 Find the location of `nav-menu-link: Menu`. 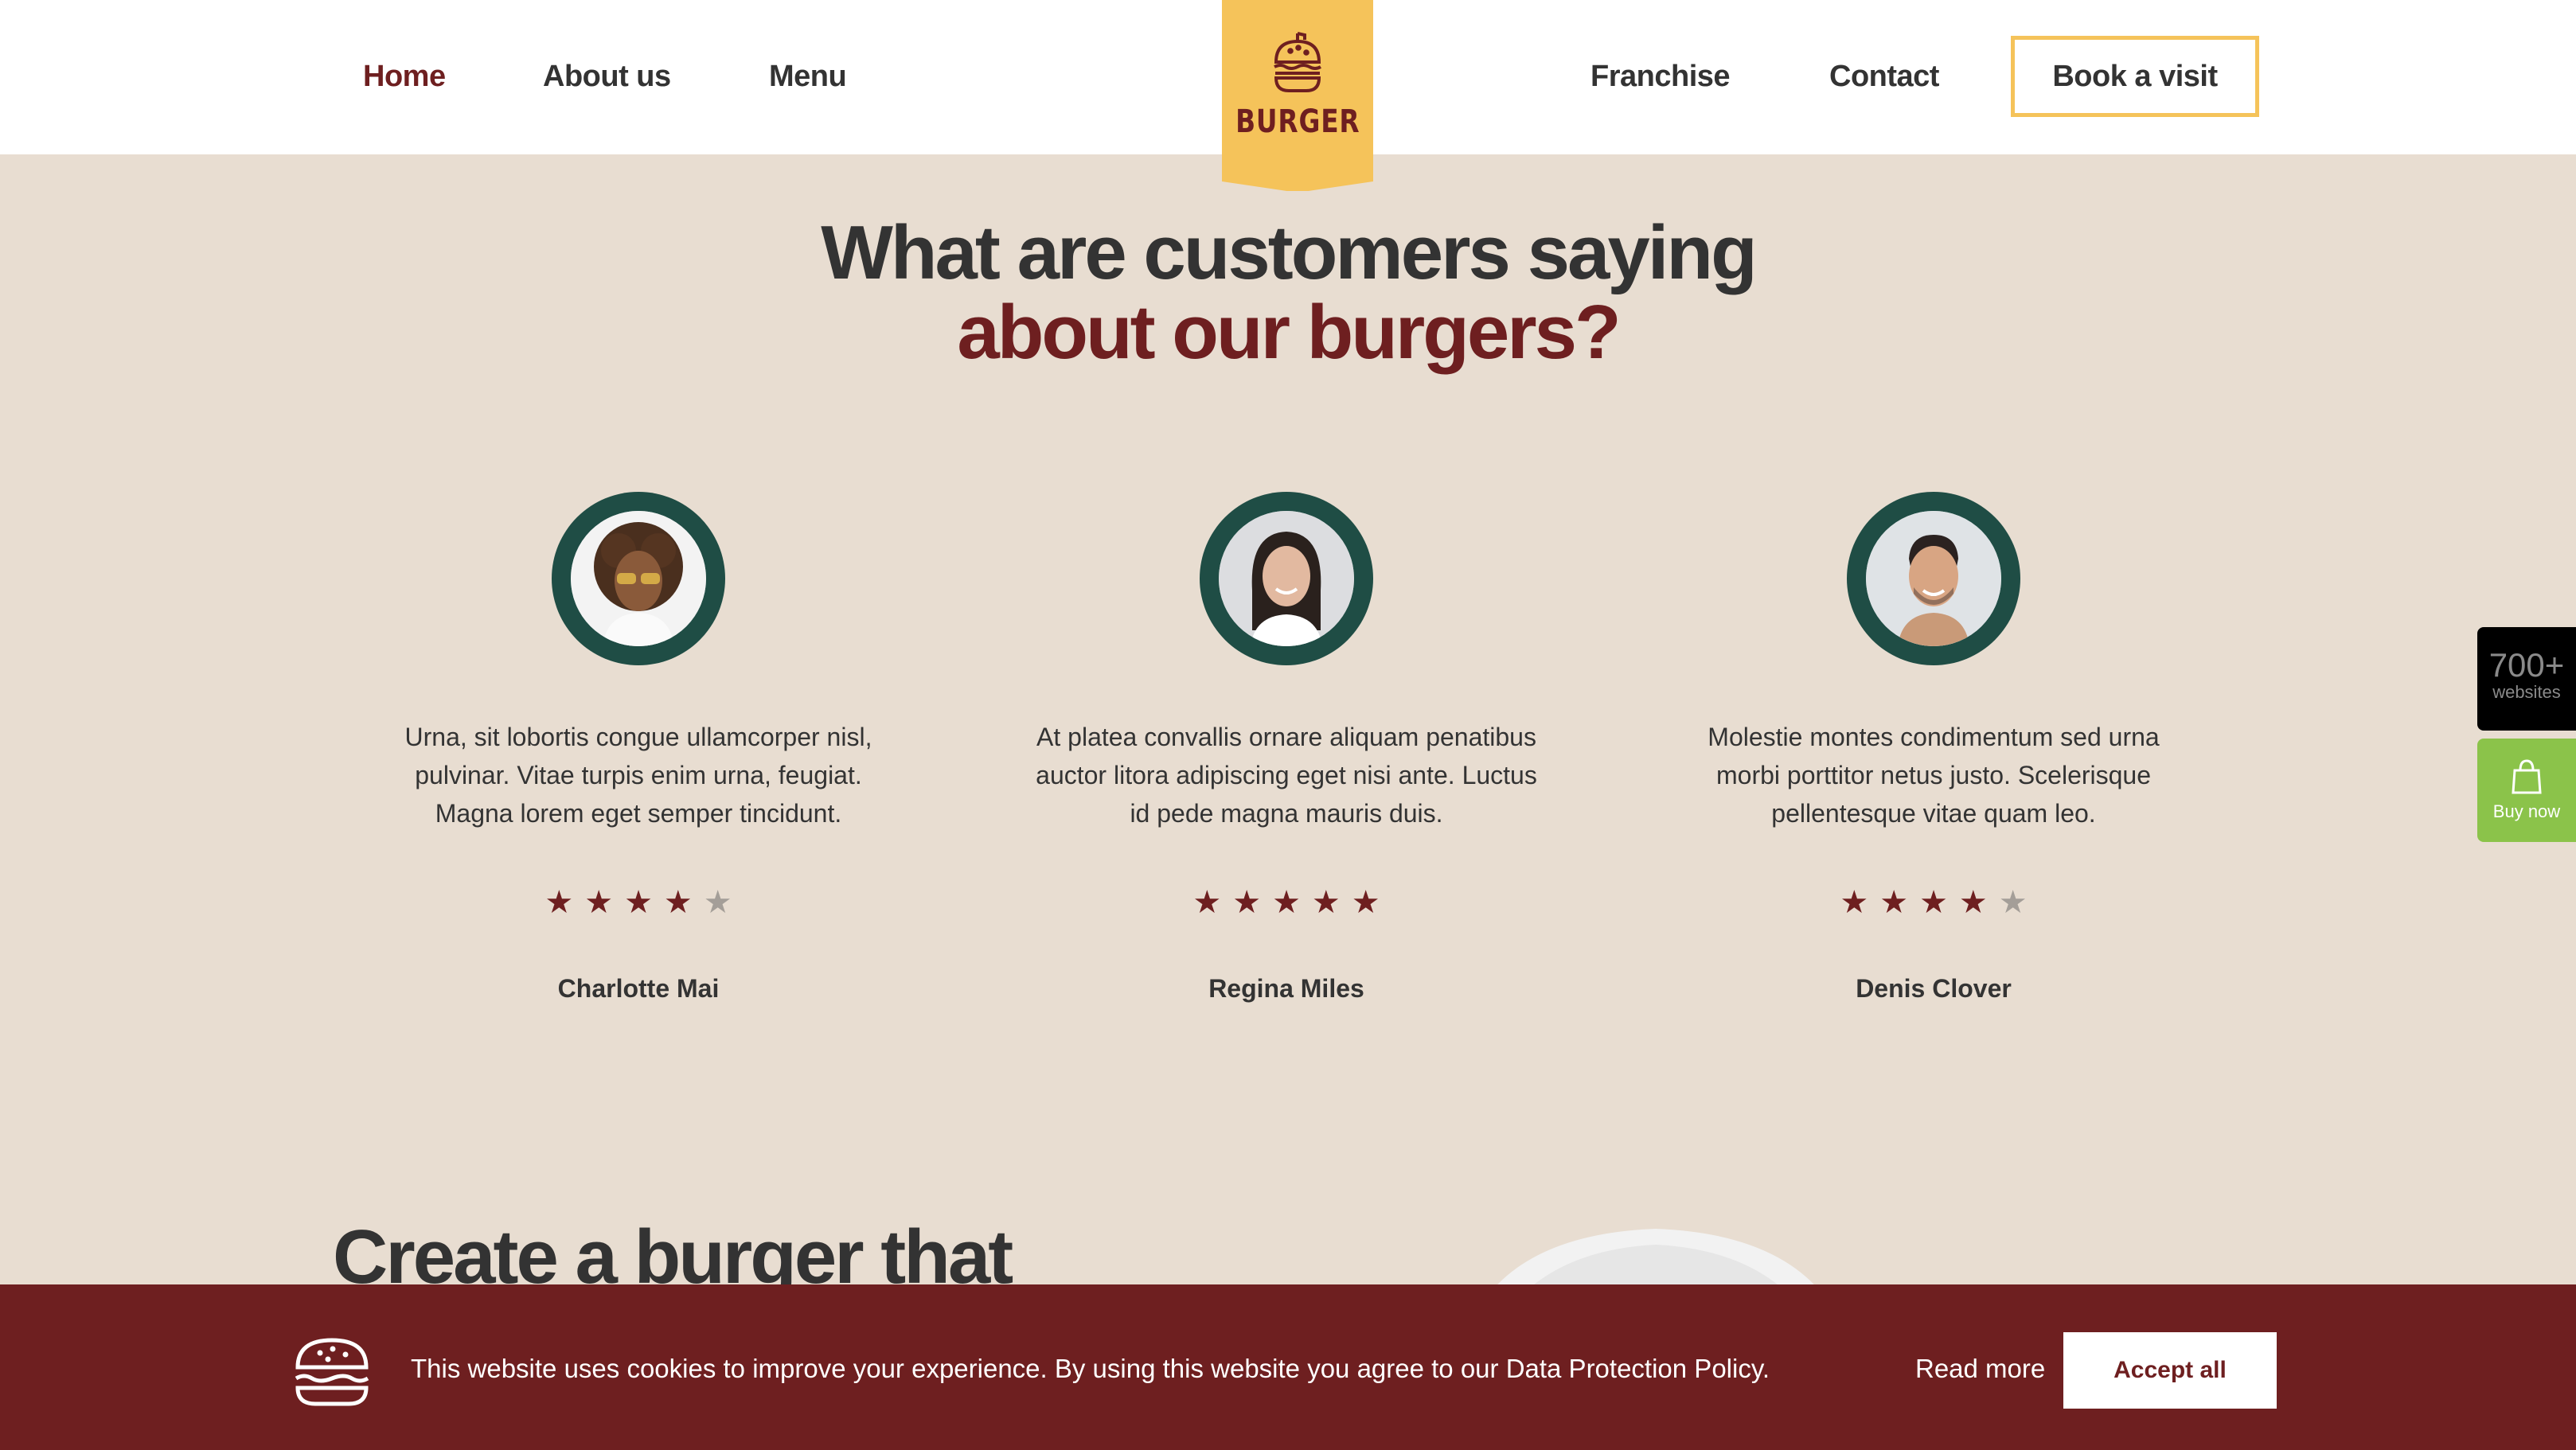

nav-menu-link: Menu is located at coordinates (808, 76).